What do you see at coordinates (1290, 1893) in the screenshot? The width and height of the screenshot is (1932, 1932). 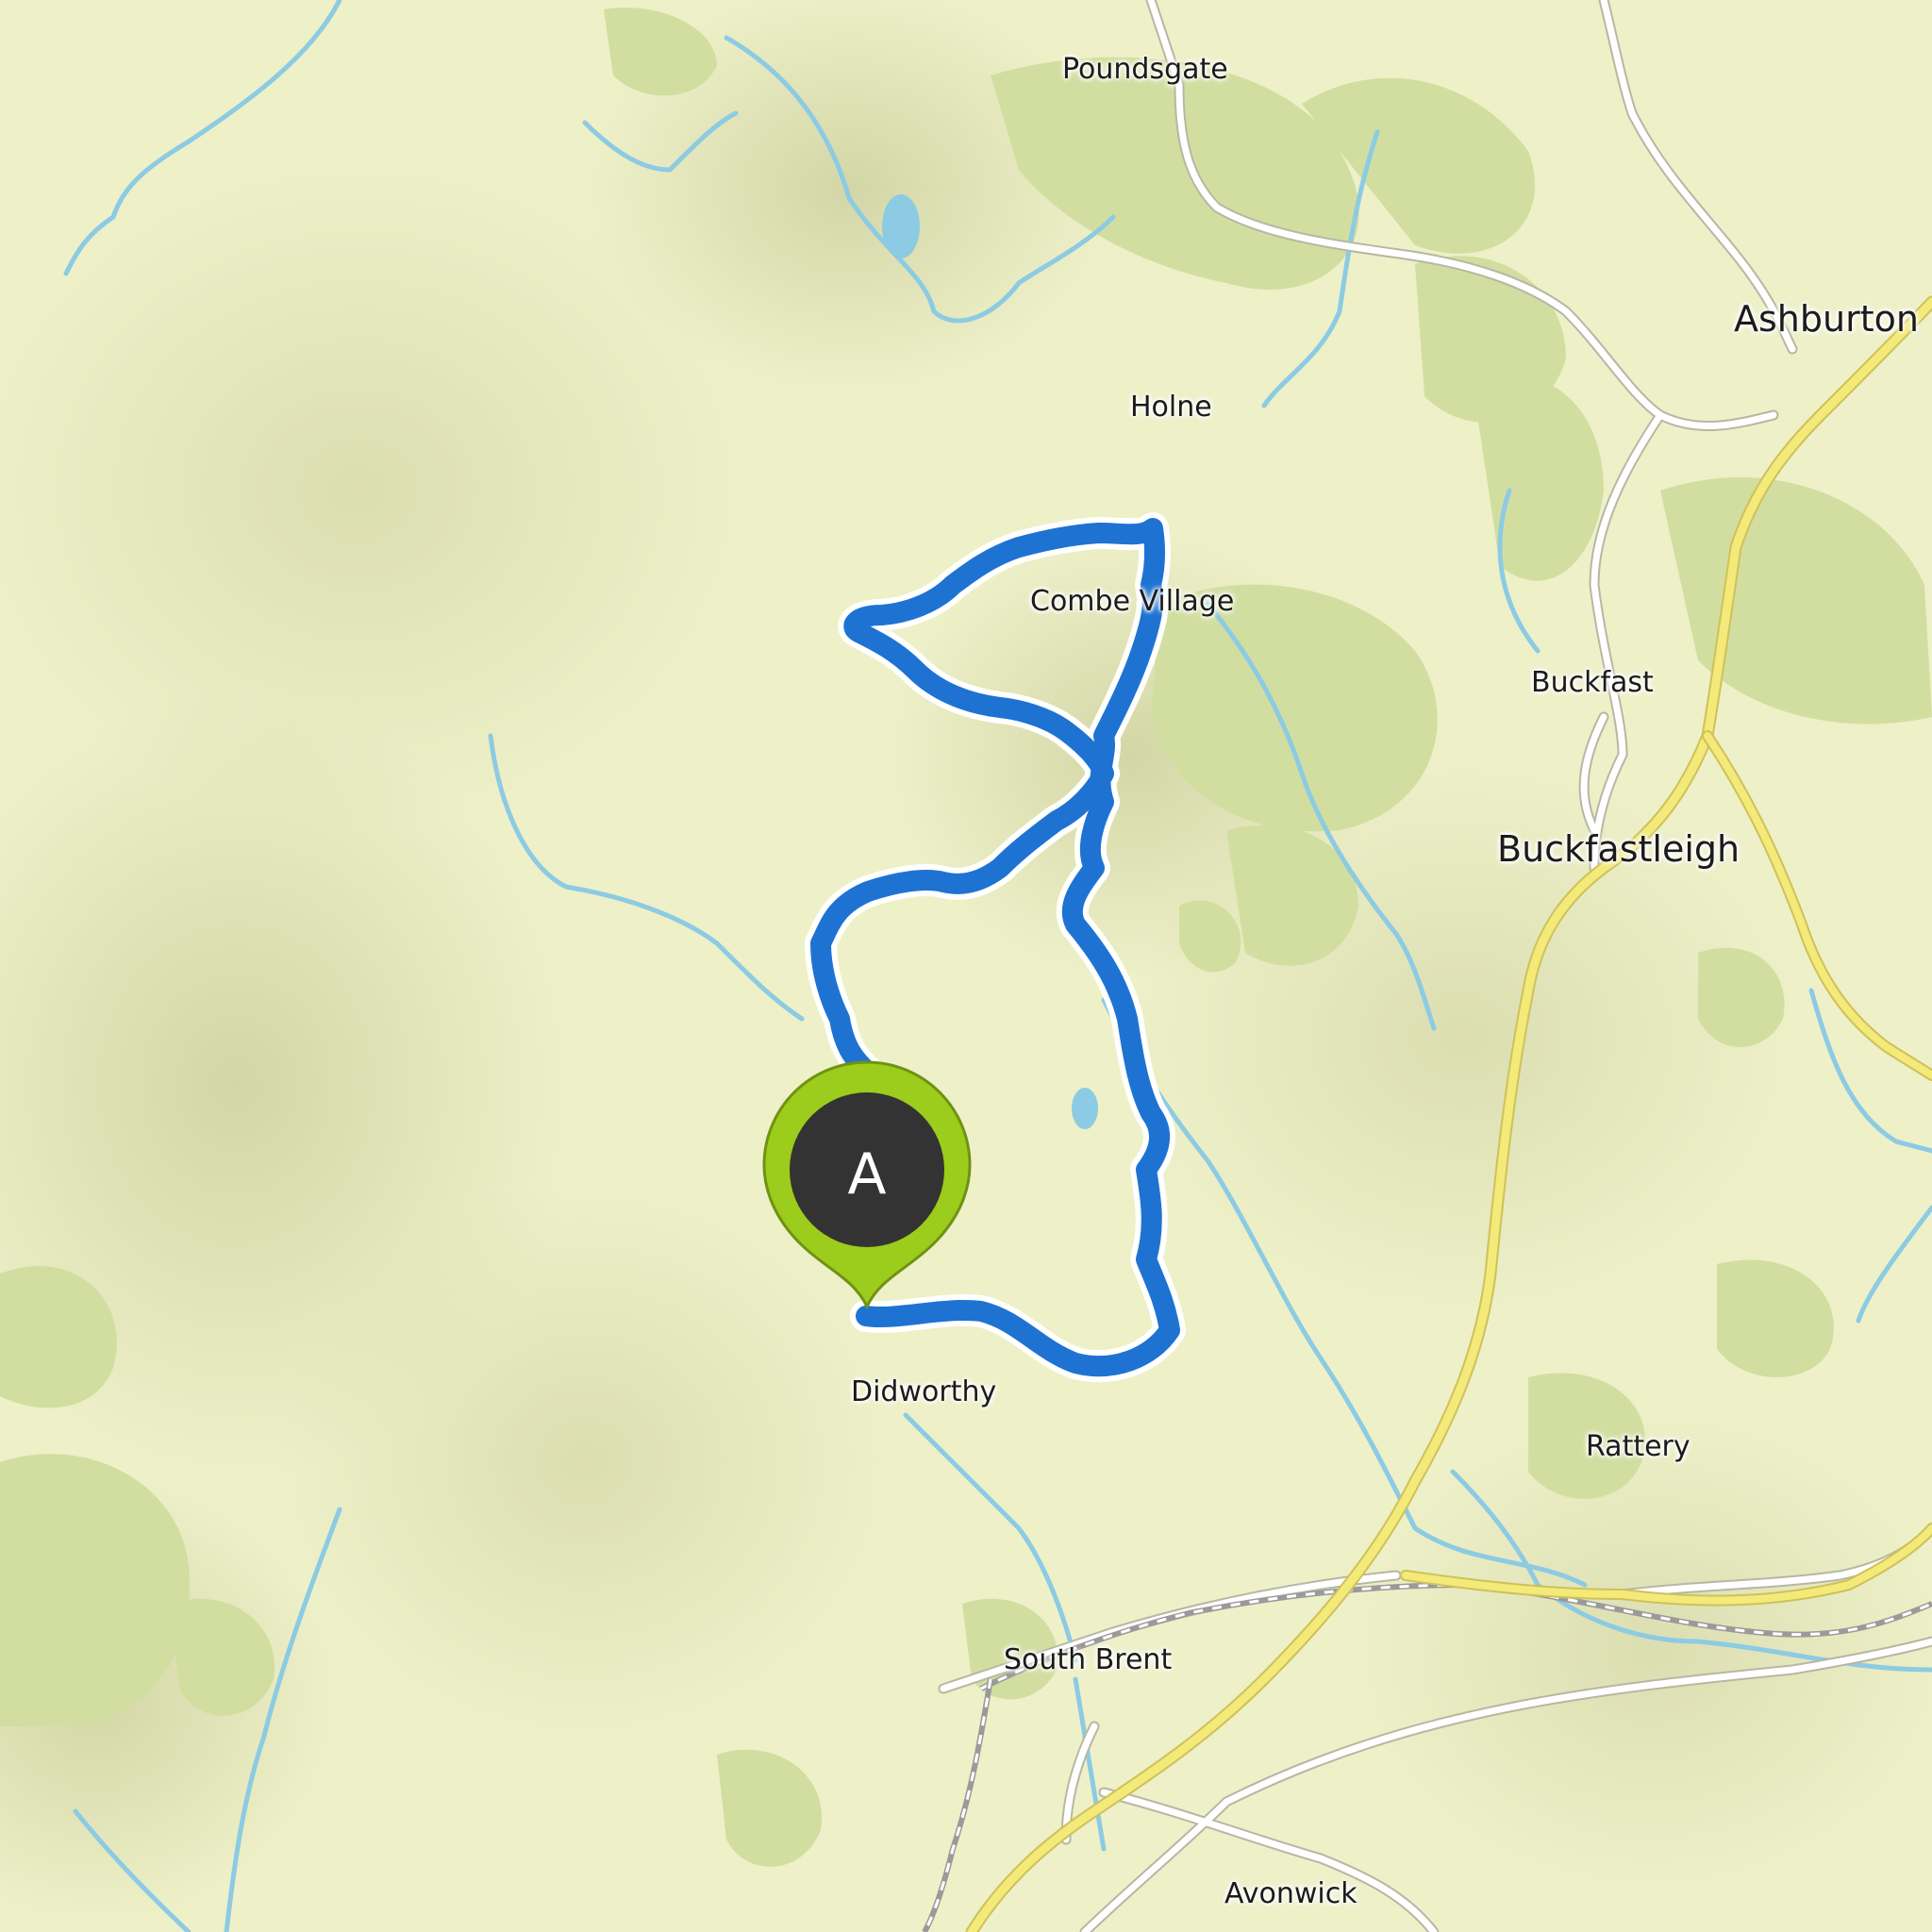 I see `place-label-avonwick: Avonwick` at bounding box center [1290, 1893].